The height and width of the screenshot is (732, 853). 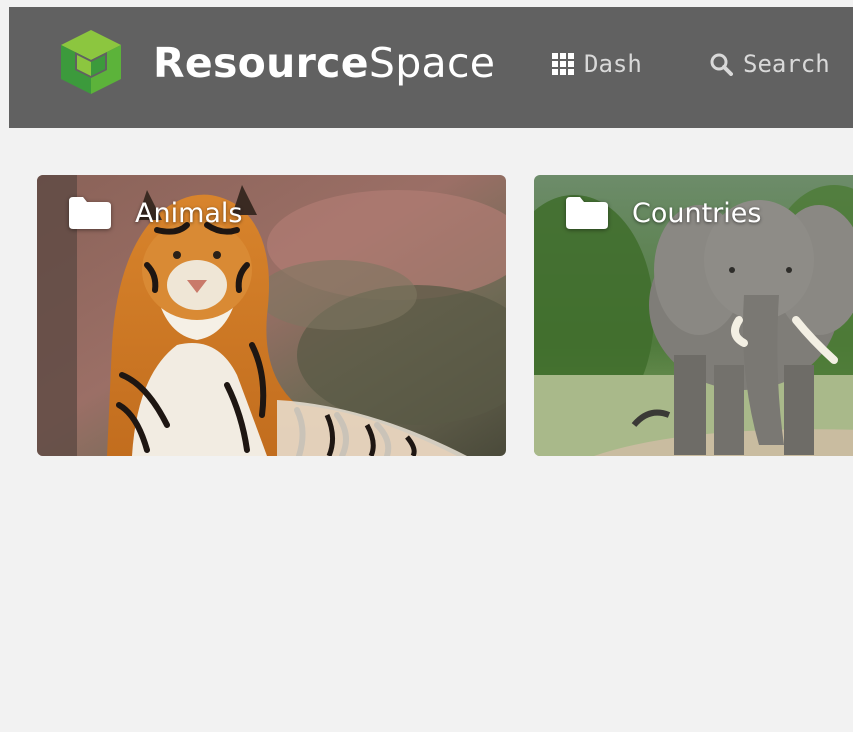 I want to click on nav-search-link: Search, so click(x=769, y=64).